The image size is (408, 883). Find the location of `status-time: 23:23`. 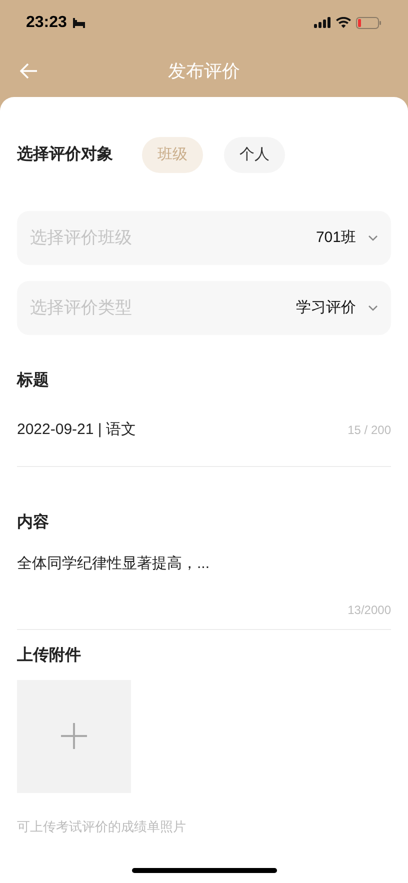

status-time: 23:23 is located at coordinates (46, 22).